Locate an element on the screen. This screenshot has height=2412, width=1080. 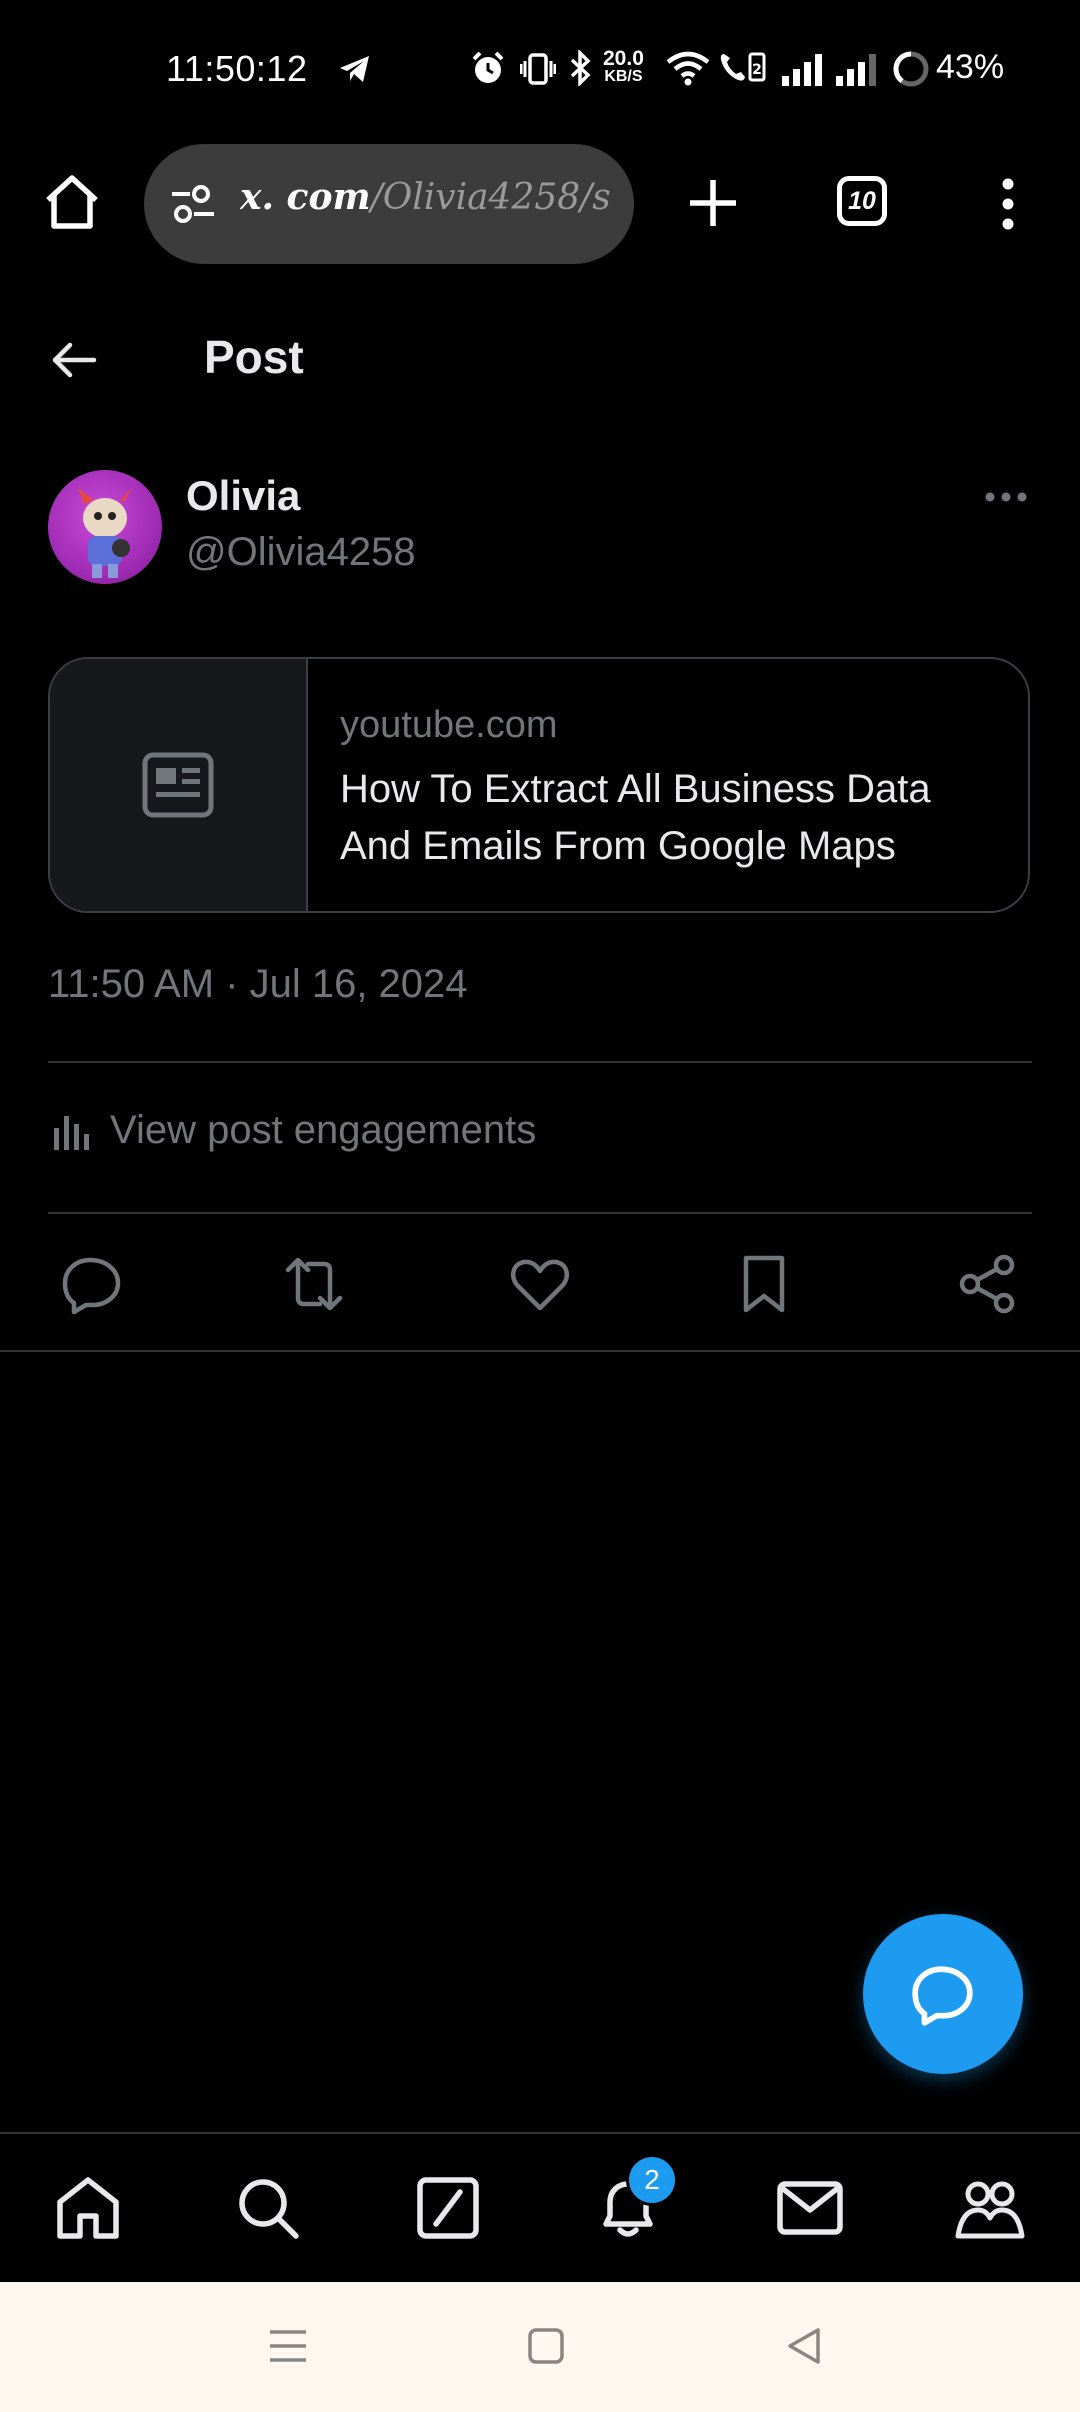
bluetooth-icon is located at coordinates (580, 68).